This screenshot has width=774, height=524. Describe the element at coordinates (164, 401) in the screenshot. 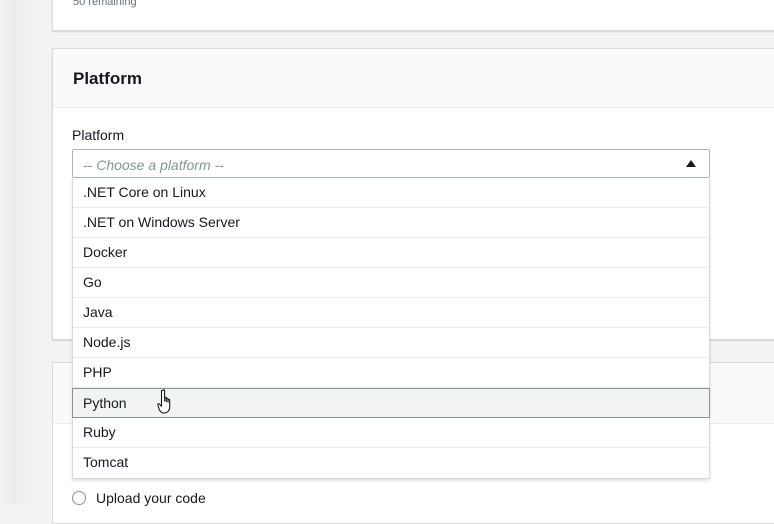

I see `hand-pointer-icon` at that location.